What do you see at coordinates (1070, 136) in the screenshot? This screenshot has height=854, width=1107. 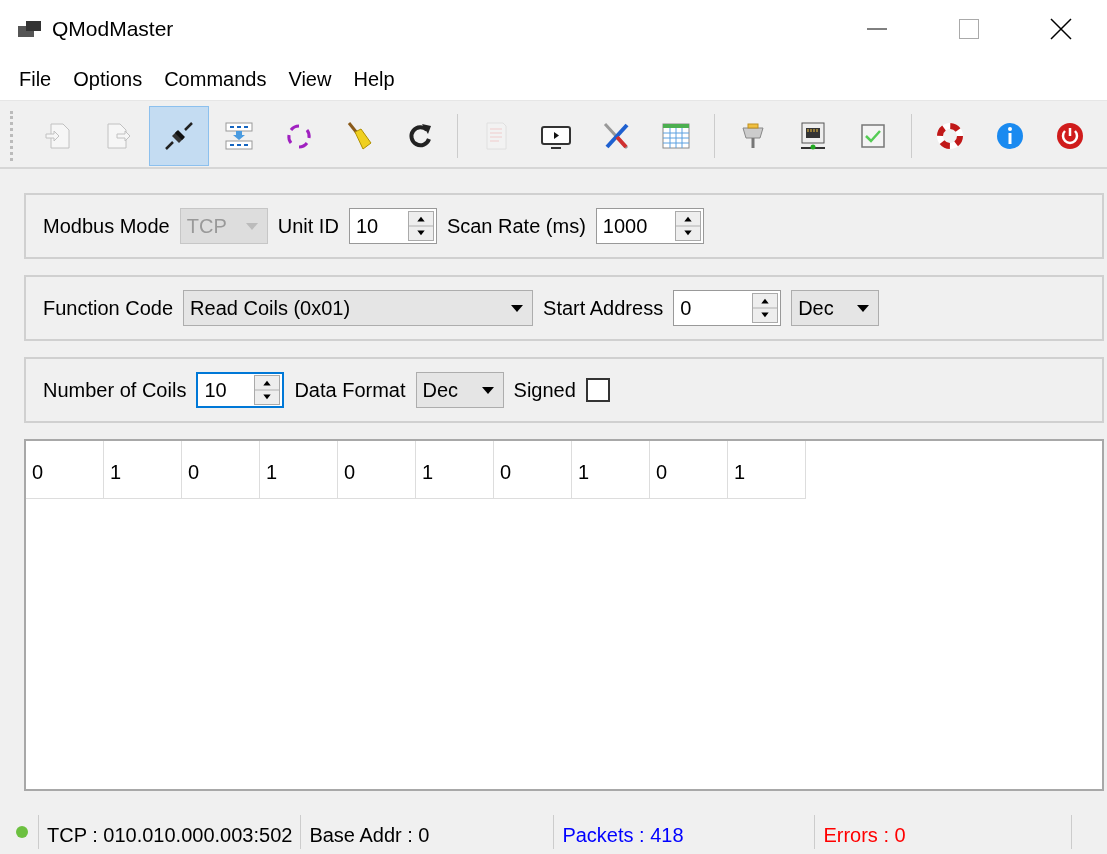 I see `power-icon` at bounding box center [1070, 136].